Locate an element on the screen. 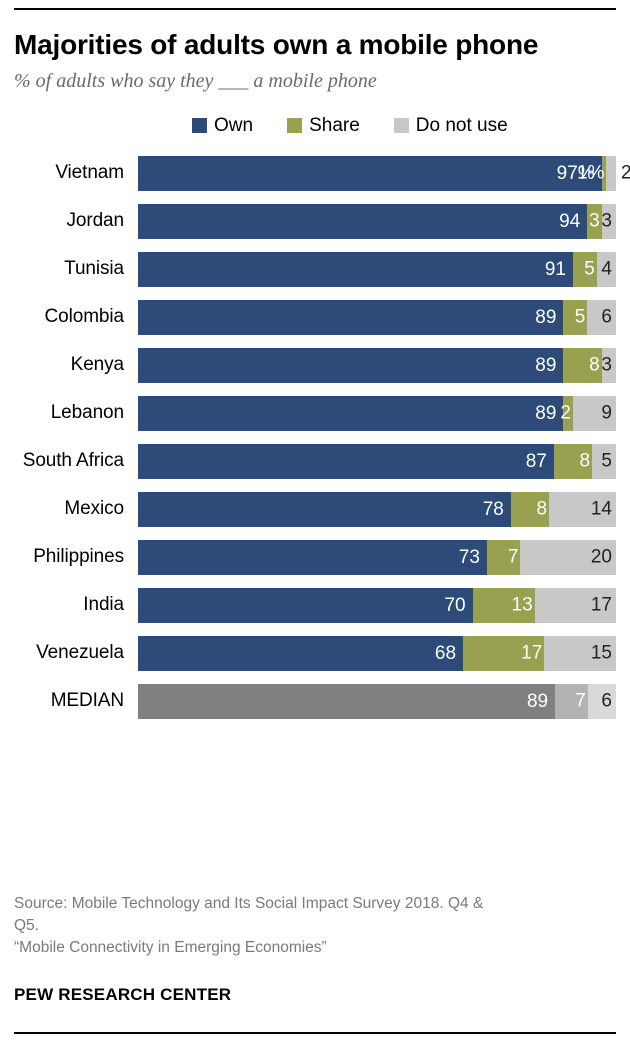 The image size is (630, 1052). bar-value-share: 3 is located at coordinates (594, 221).